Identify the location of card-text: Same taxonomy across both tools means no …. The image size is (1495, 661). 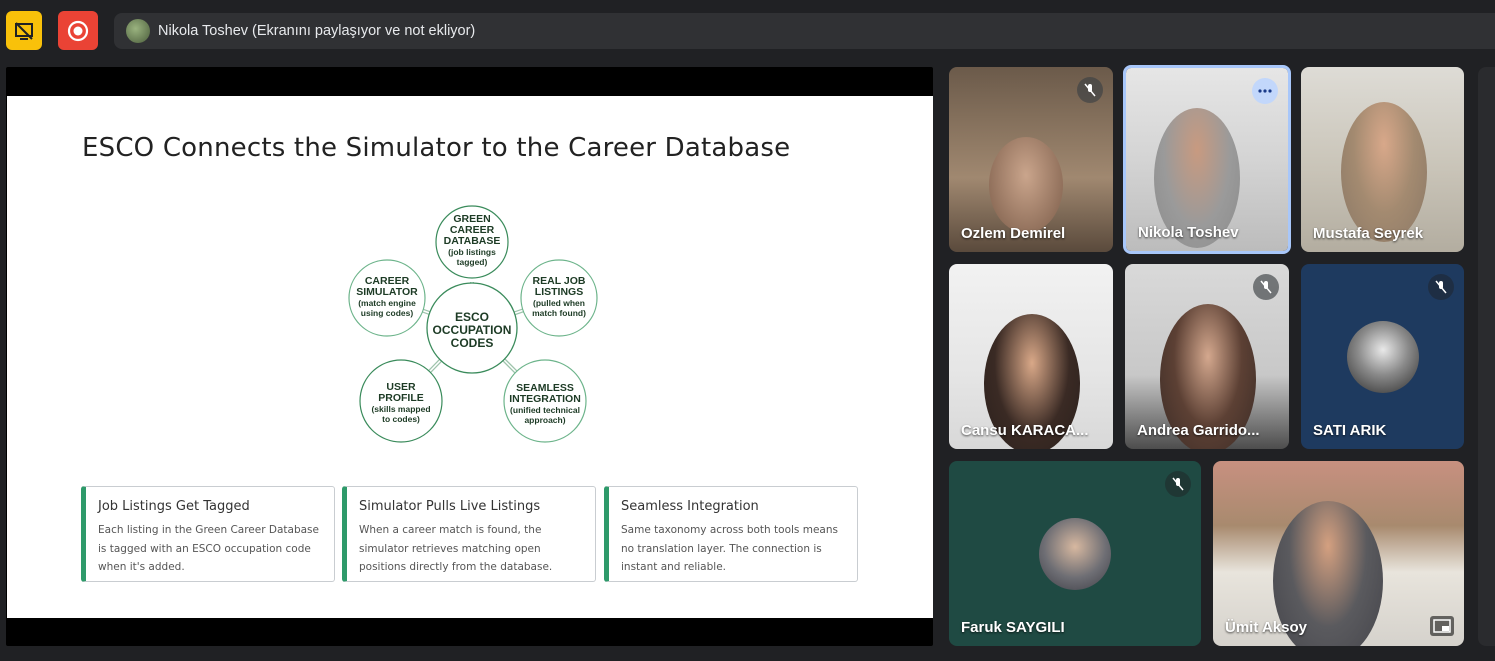
(729, 548).